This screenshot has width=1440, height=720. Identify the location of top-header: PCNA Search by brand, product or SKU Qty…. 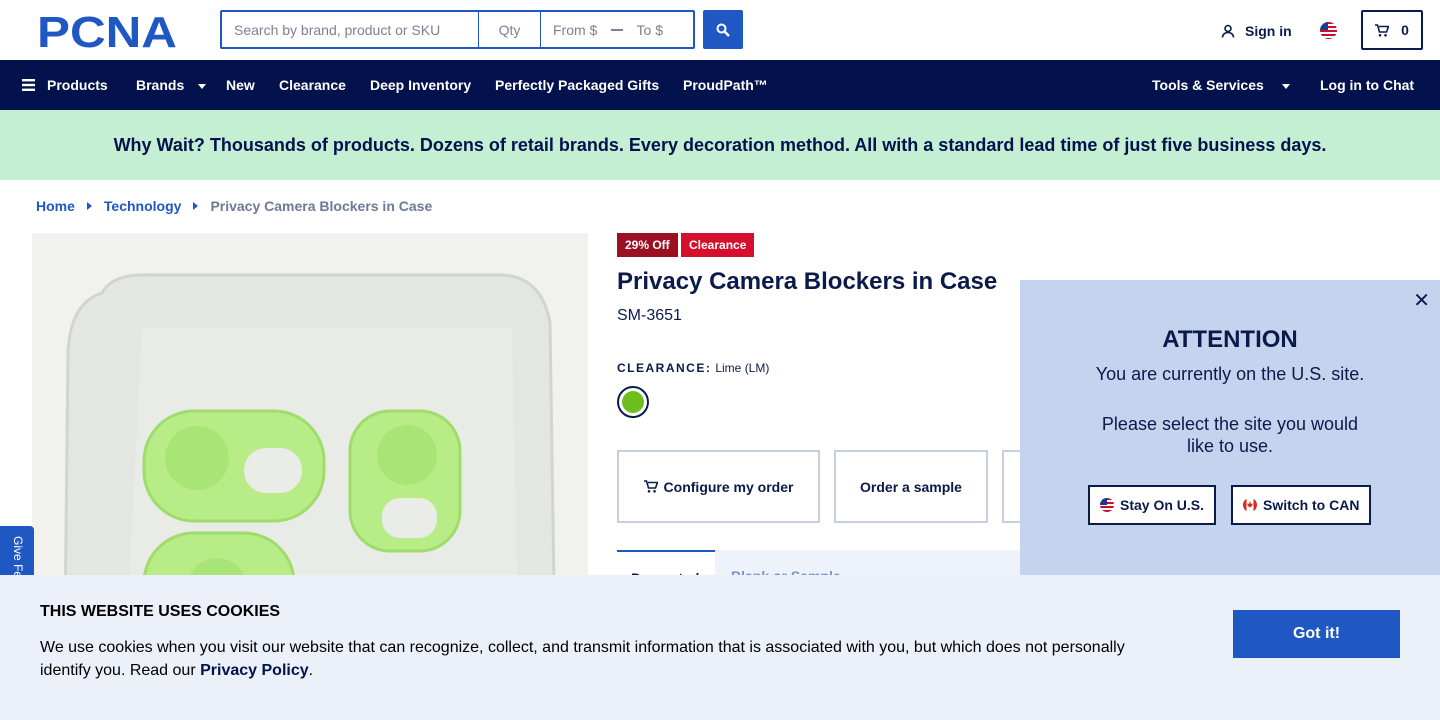
(720, 30).